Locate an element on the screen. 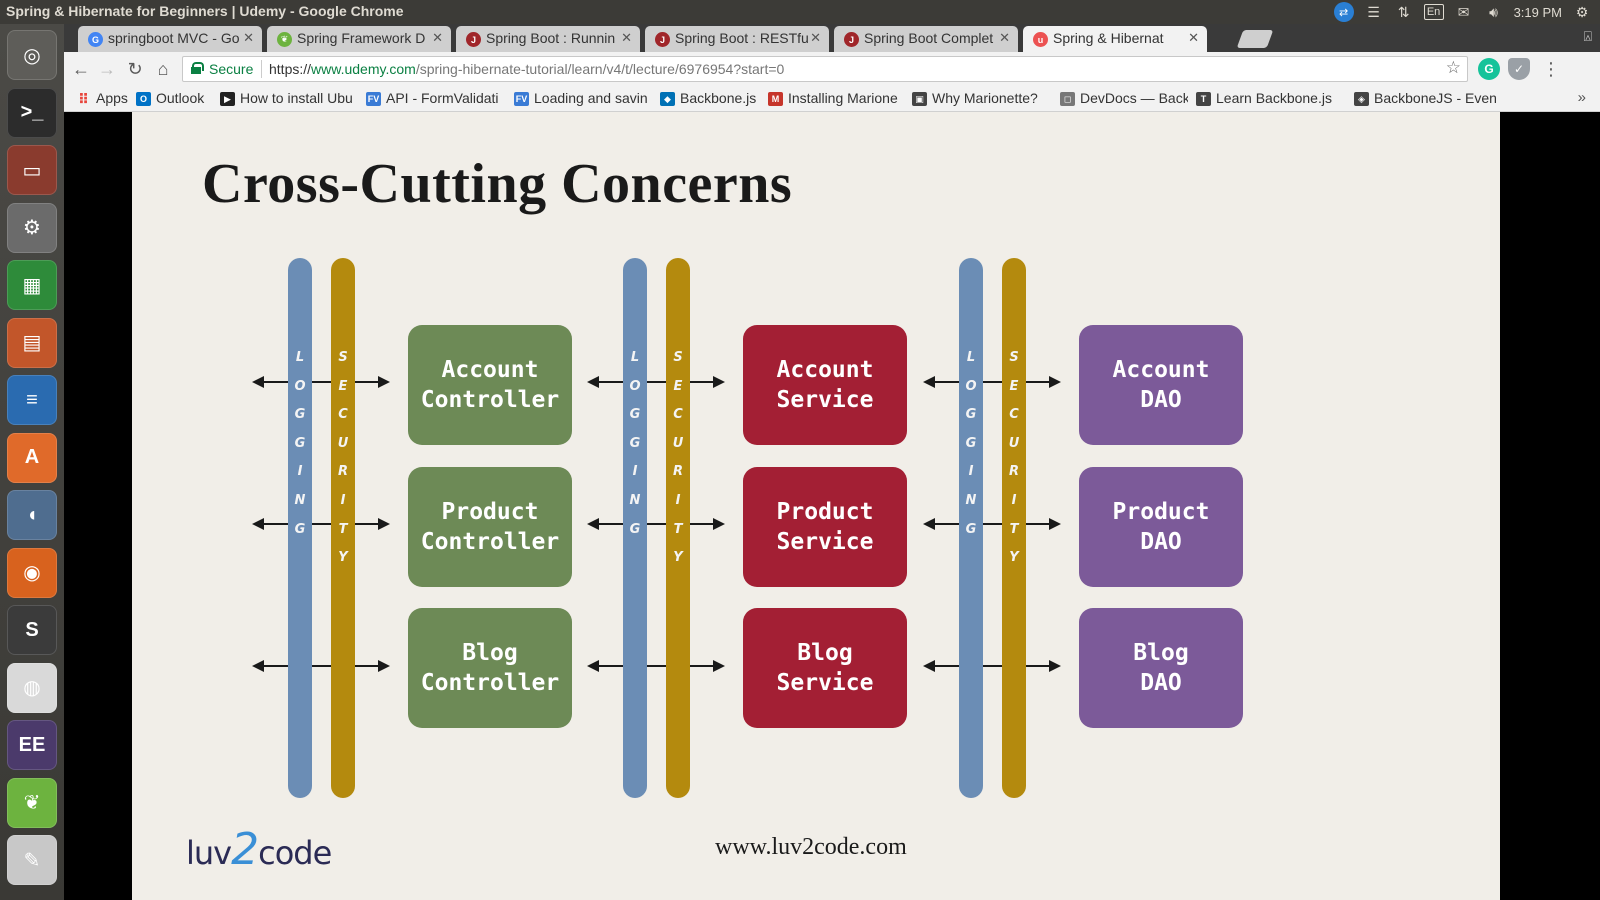 This screenshot has width=1600, height=900. indicator-menu-icon: ☰ is located at coordinates (1374, 12).